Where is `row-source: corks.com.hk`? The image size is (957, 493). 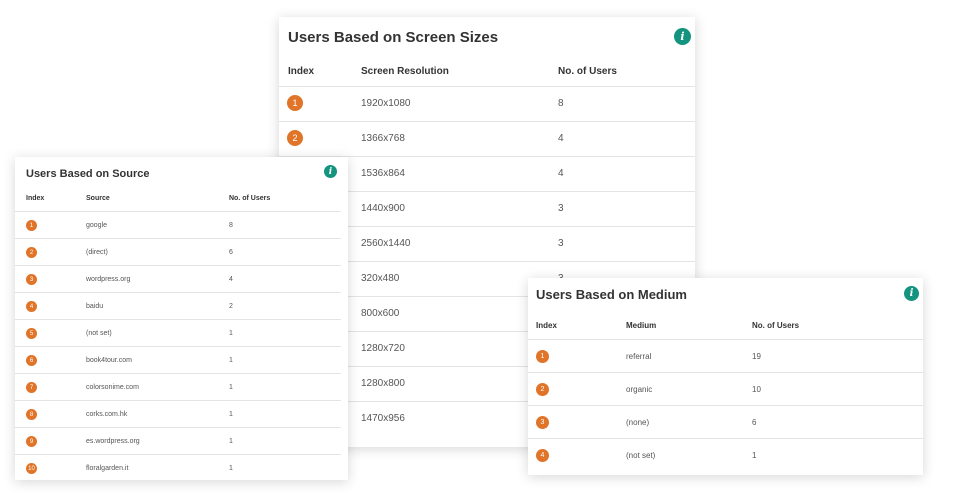 row-source: corks.com.hk is located at coordinates (107, 414).